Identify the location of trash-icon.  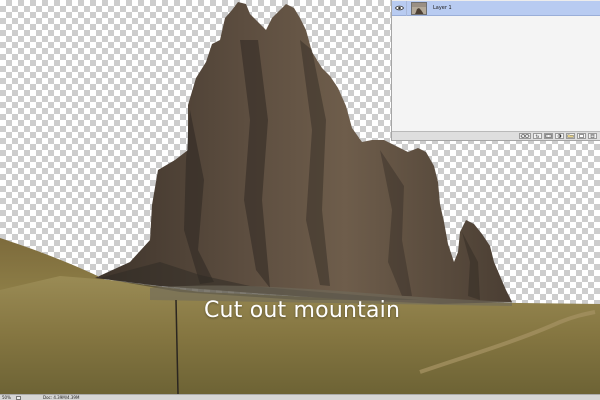
(592, 136).